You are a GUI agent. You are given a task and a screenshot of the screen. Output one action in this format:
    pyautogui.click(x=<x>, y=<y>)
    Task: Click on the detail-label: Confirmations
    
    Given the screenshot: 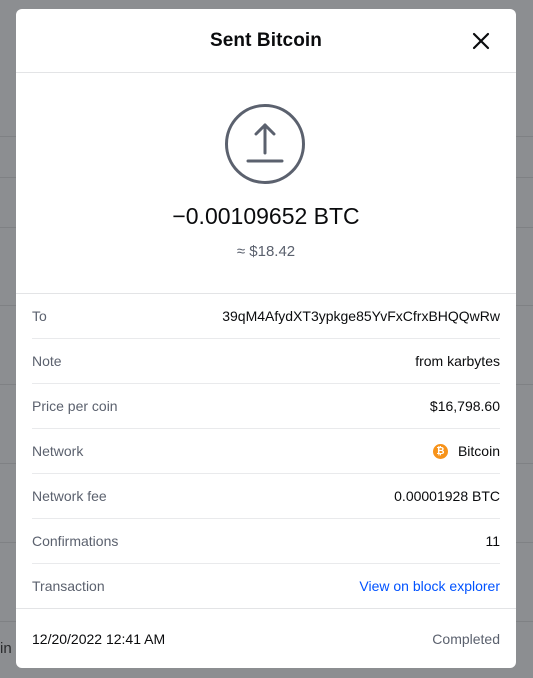 What is the action you would take?
    pyautogui.click(x=75, y=541)
    